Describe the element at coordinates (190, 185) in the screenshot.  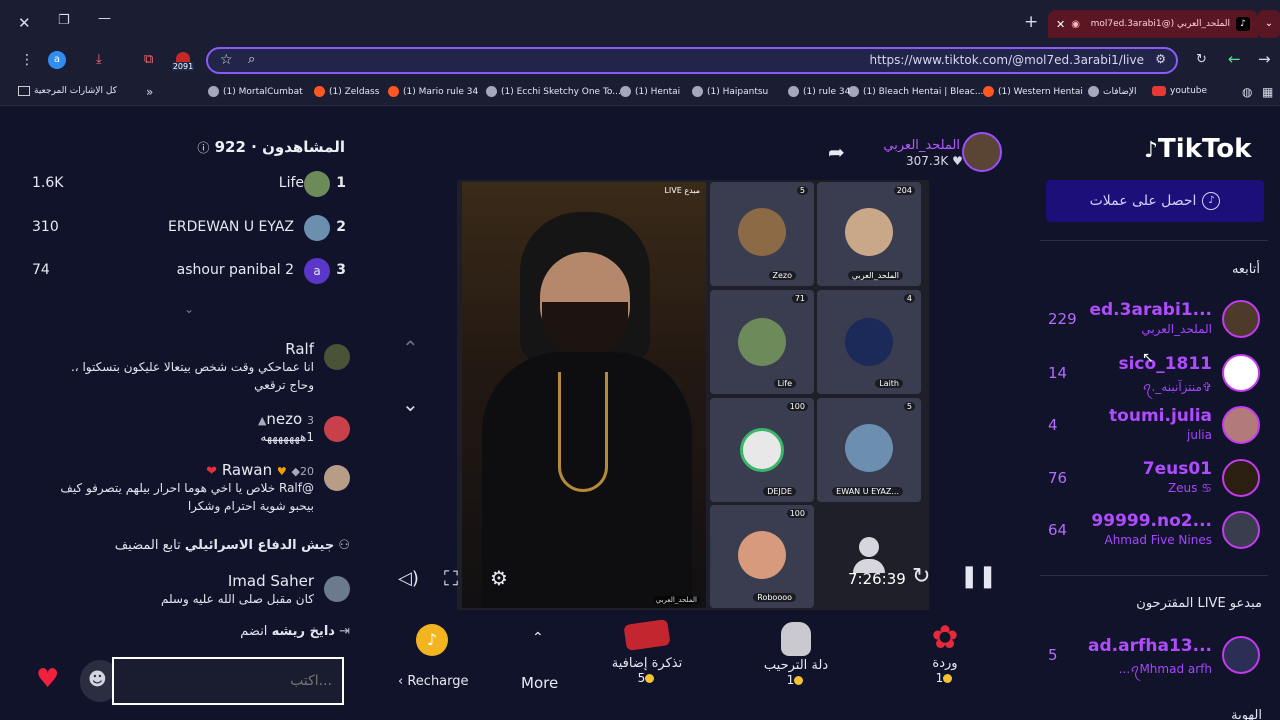
I see `top-viewer-row: 1.6K Life 1` at that location.